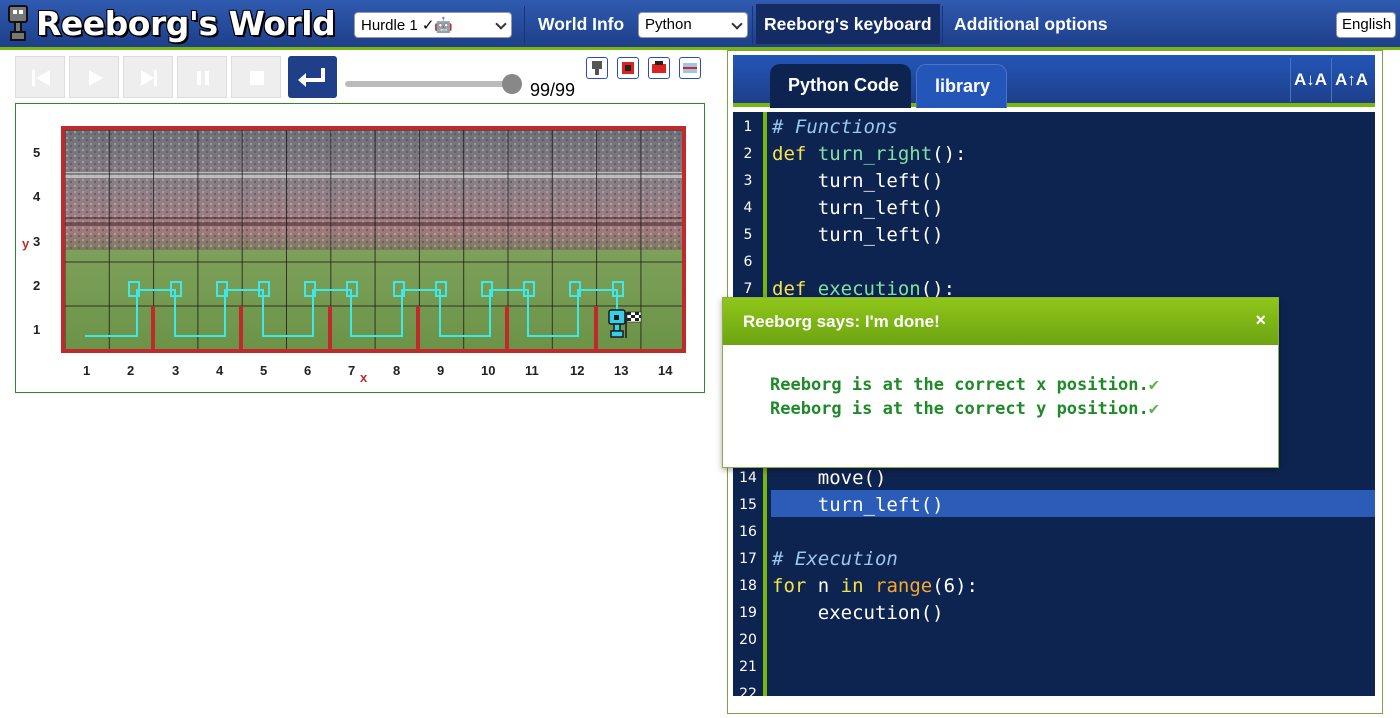  Describe the element at coordinates (823, 586) in the screenshot. I see `code-var: n` at that location.